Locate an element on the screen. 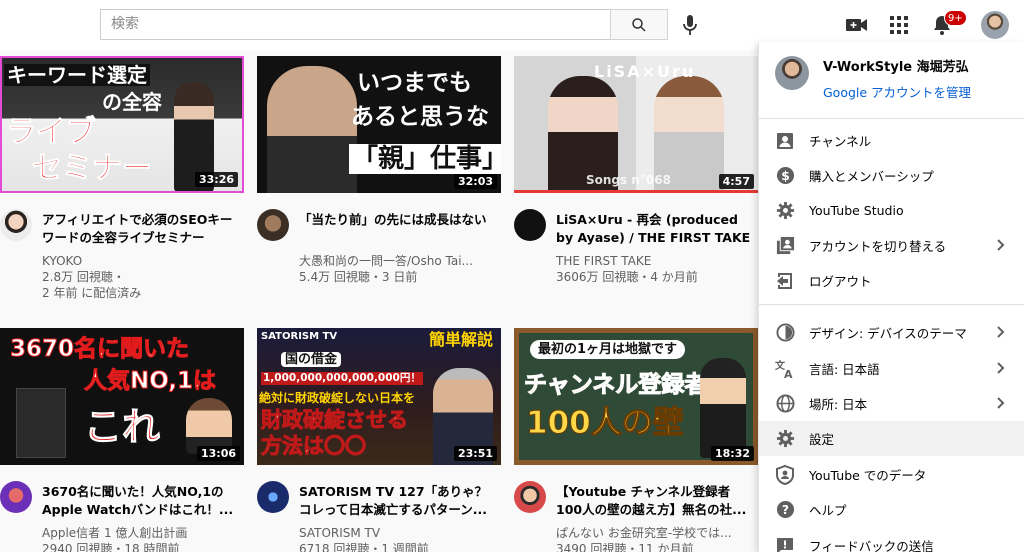 The image size is (1024, 552). svg-text: A is located at coordinates (788, 373).